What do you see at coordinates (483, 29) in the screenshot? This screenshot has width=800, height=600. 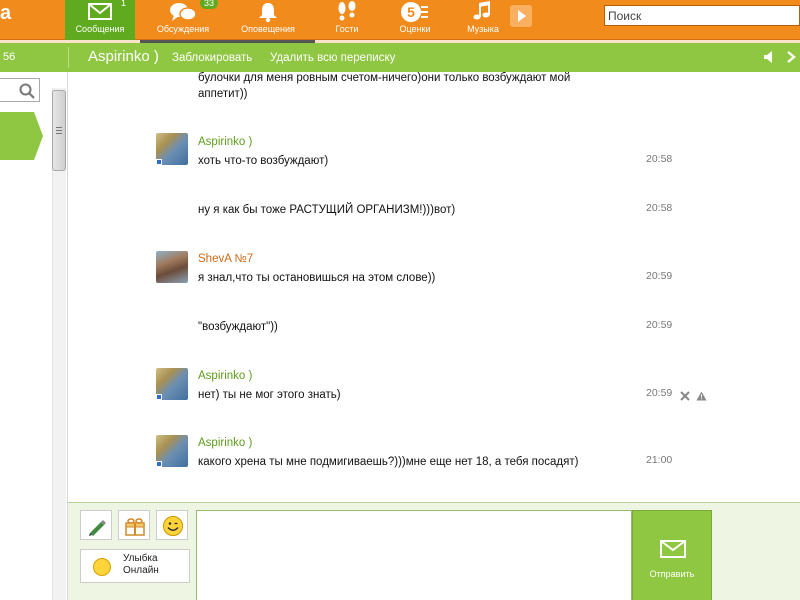 I see `nav-music-label: Музыка` at bounding box center [483, 29].